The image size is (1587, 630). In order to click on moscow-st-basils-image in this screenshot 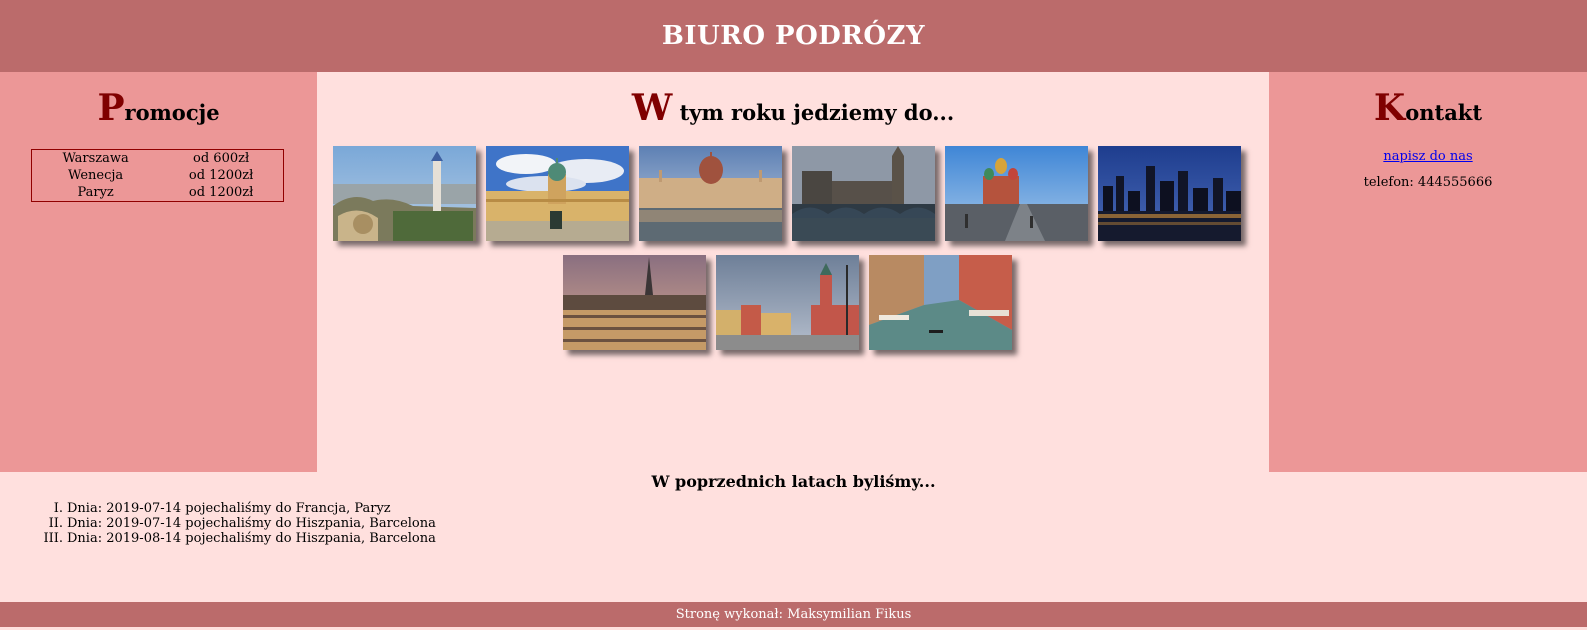, I will do `click(1016, 193)`.